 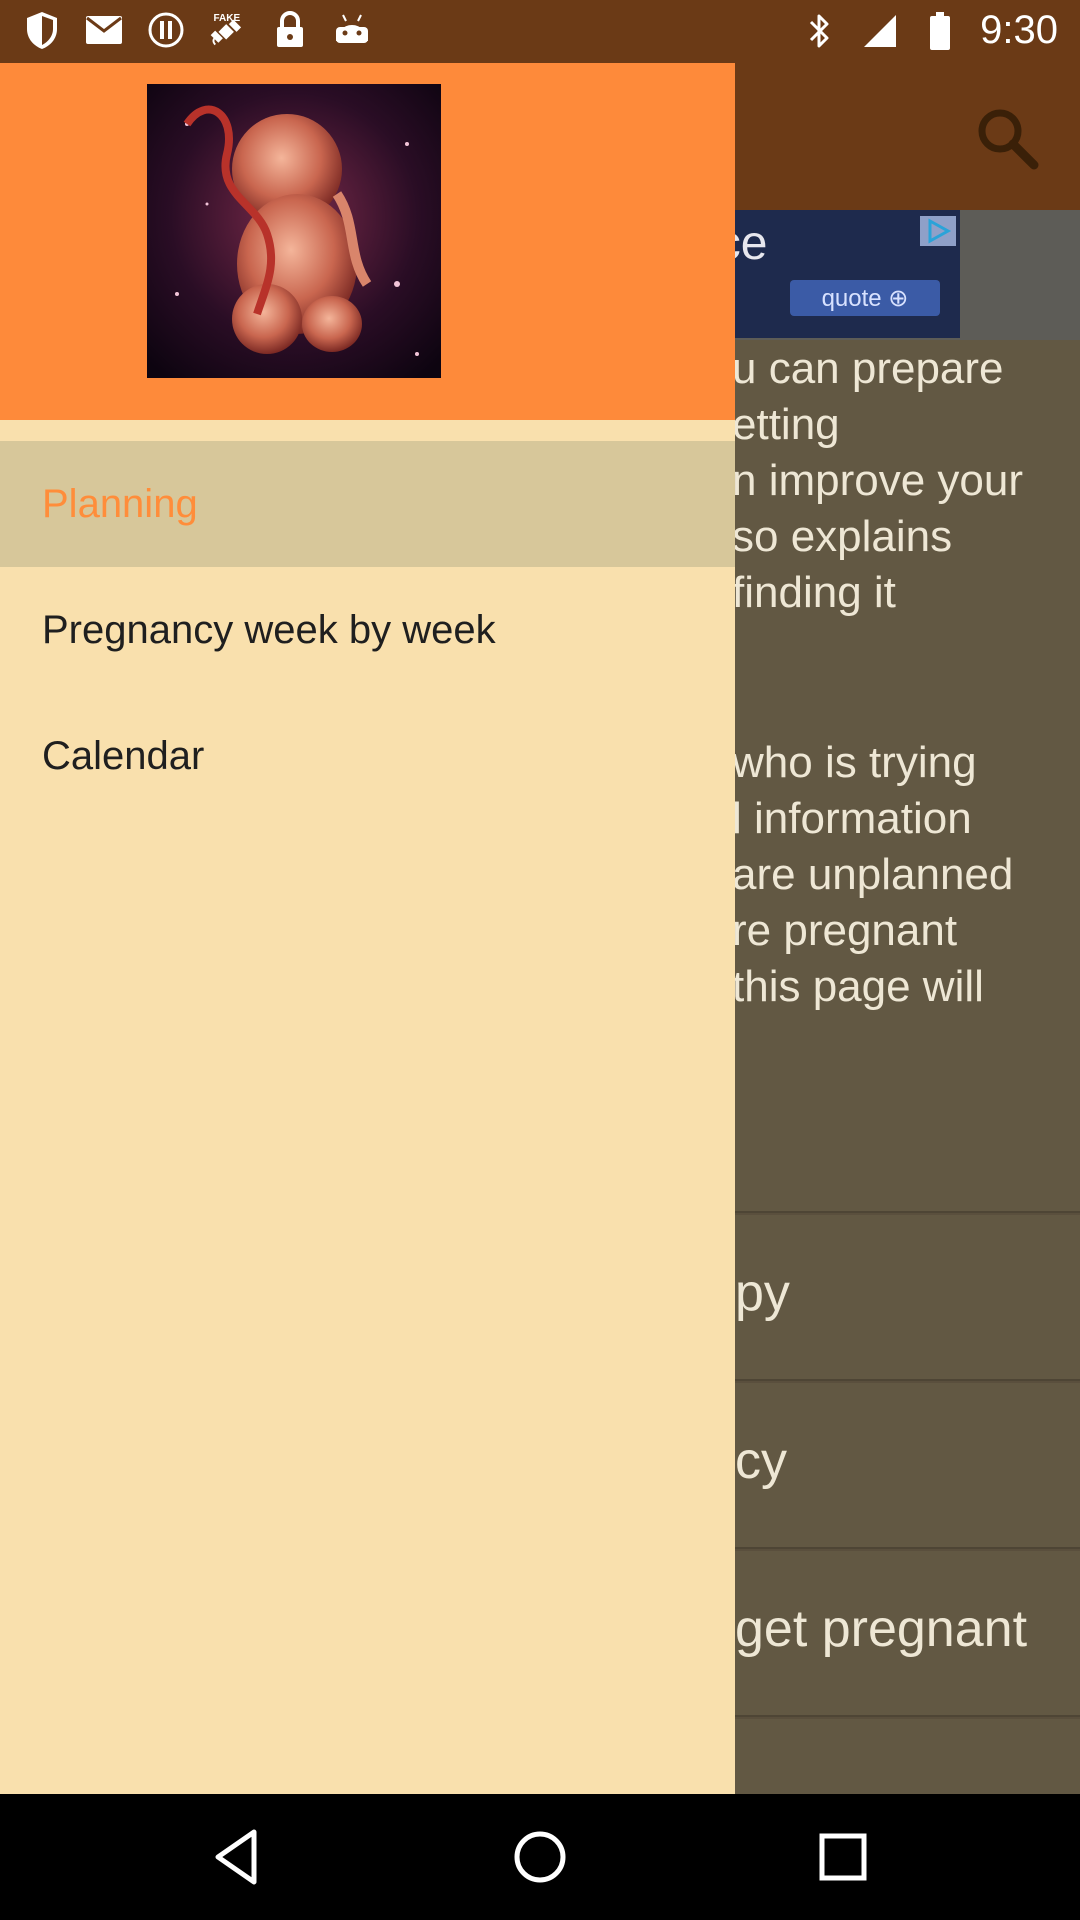 I want to click on status-icons-right: 9:30, so click(x=929, y=30).